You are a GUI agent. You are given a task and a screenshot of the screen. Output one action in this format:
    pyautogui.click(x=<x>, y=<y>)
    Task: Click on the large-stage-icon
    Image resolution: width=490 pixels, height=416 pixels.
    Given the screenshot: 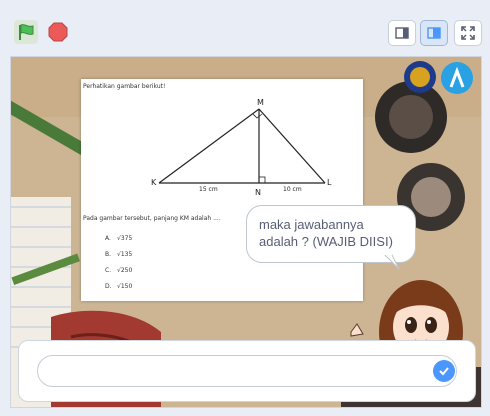 What is the action you would take?
    pyautogui.click(x=434, y=33)
    